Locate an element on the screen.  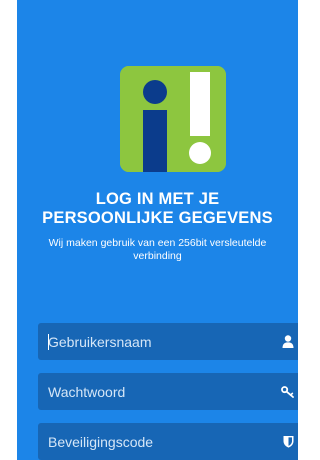
password-field is located at coordinates (168, 391).